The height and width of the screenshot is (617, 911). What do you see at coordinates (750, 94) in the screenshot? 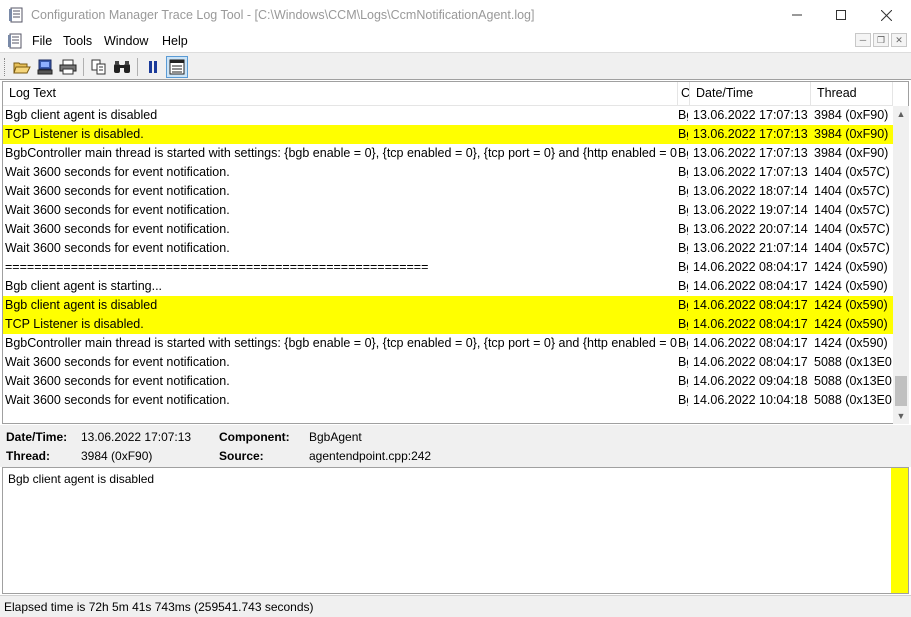
I see `column-header-datetime: Date/Time` at bounding box center [750, 94].